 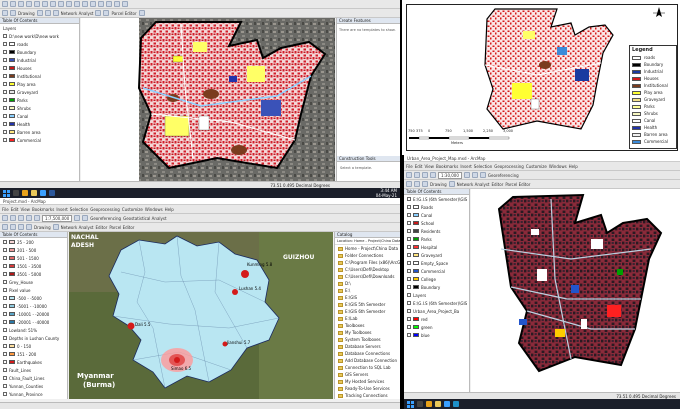 What do you see at coordinates (33, 274) in the screenshot?
I see `toc-layer-row: 3501 - 5000` at bounding box center [33, 274].